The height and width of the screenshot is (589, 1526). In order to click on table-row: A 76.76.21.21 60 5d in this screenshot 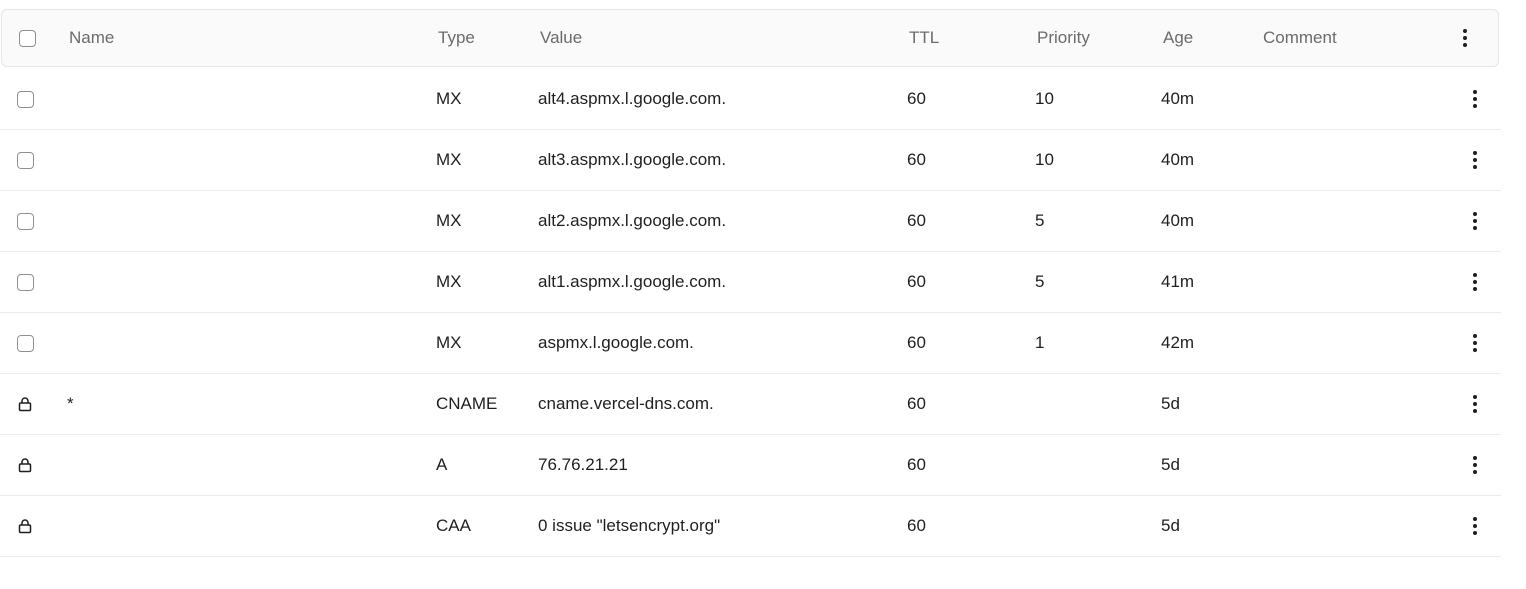, I will do `click(750, 465)`.